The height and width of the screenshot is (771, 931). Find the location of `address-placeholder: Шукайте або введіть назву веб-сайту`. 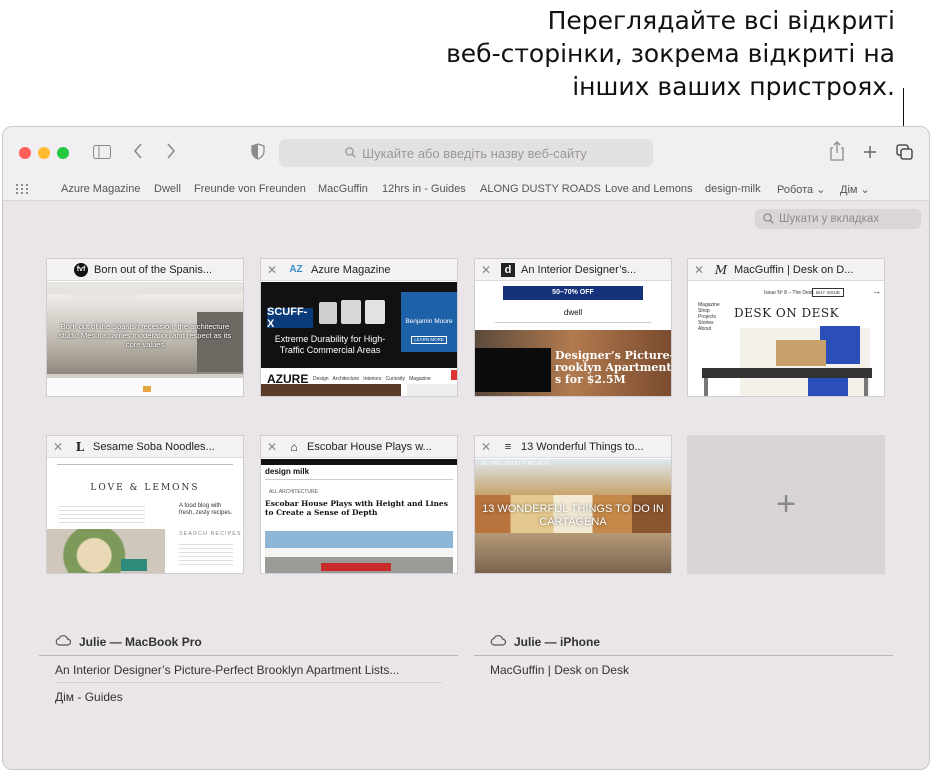

address-placeholder: Шукайте або введіть назву веб-сайту is located at coordinates (474, 153).